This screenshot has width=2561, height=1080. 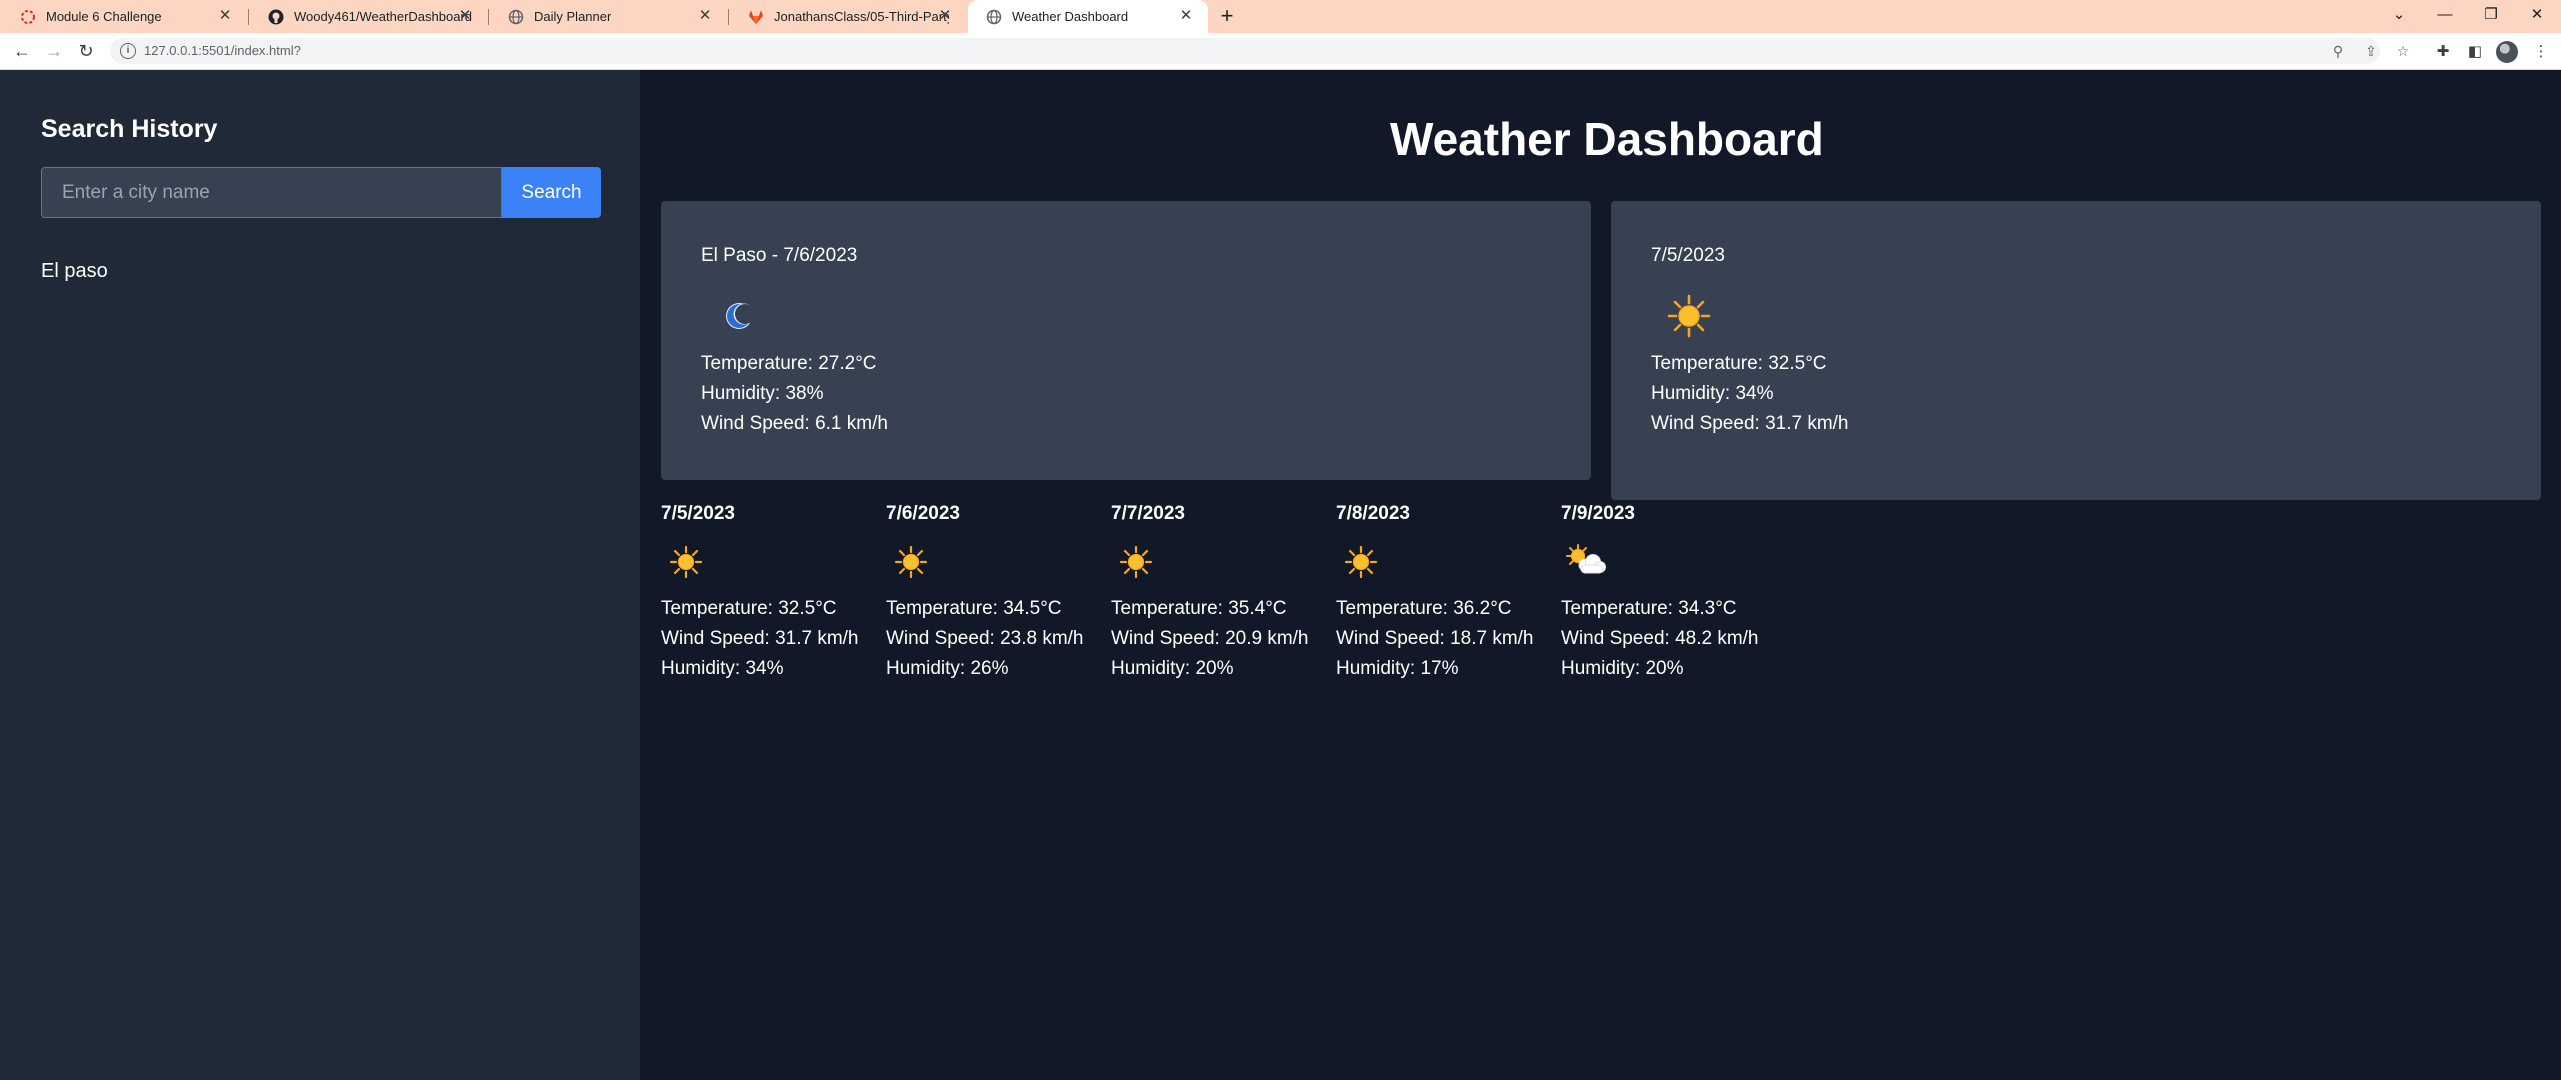 I want to click on share-icon: ⇪, so click(x=2371, y=51).